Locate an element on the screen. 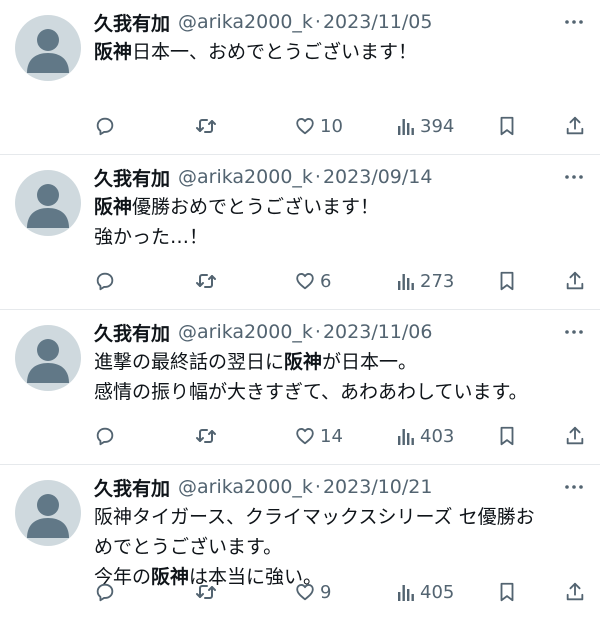 This screenshot has height=620, width=600. view-count: 403 is located at coordinates (437, 436).